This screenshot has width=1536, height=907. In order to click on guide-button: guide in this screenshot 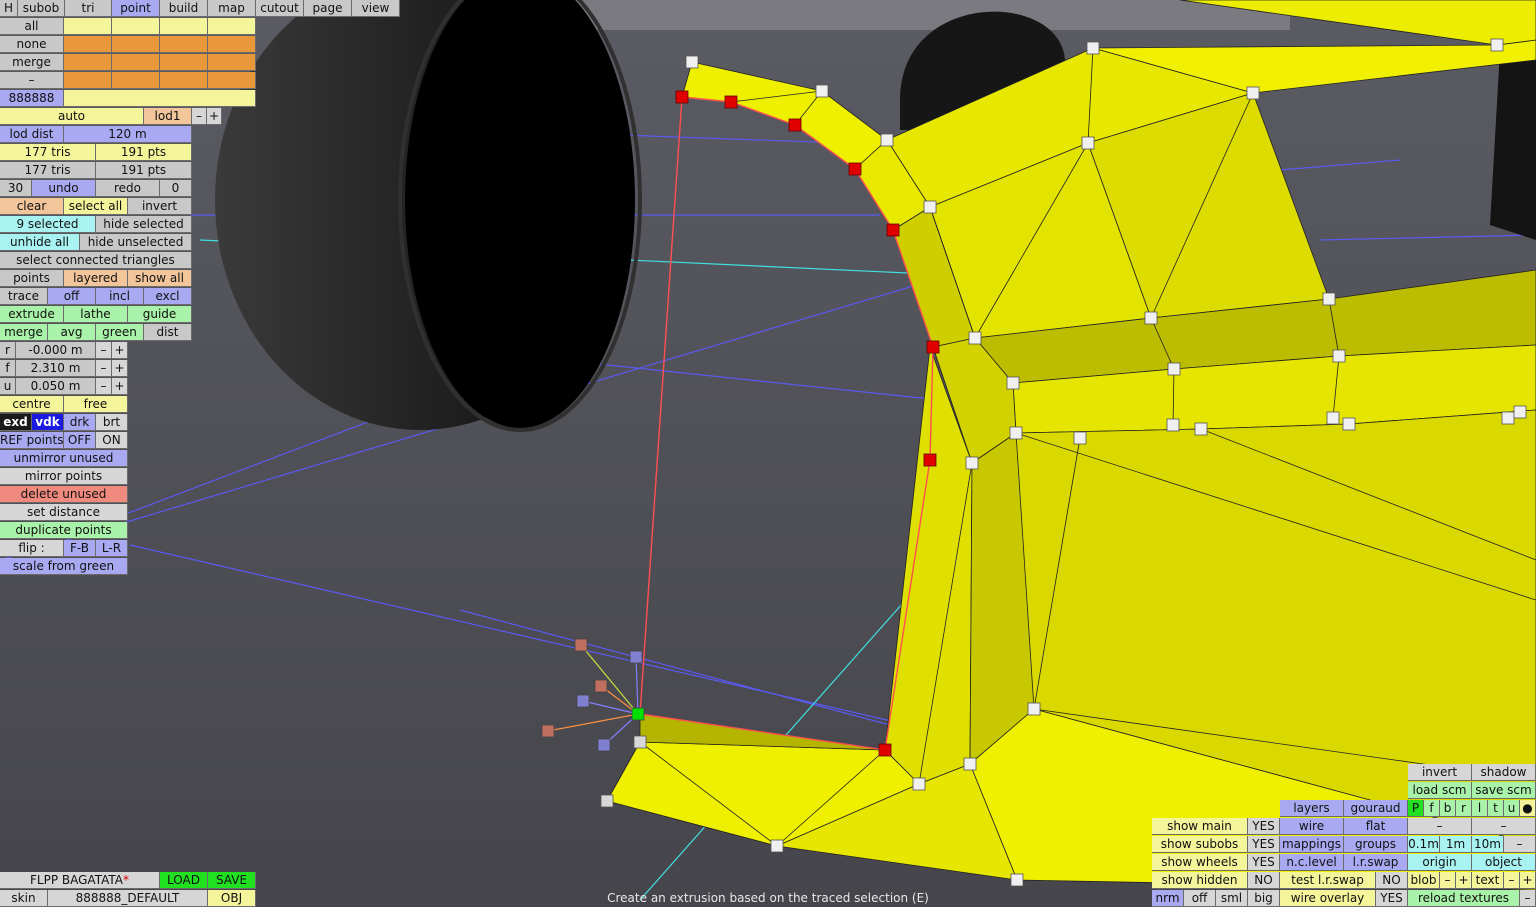, I will do `click(160, 314)`.